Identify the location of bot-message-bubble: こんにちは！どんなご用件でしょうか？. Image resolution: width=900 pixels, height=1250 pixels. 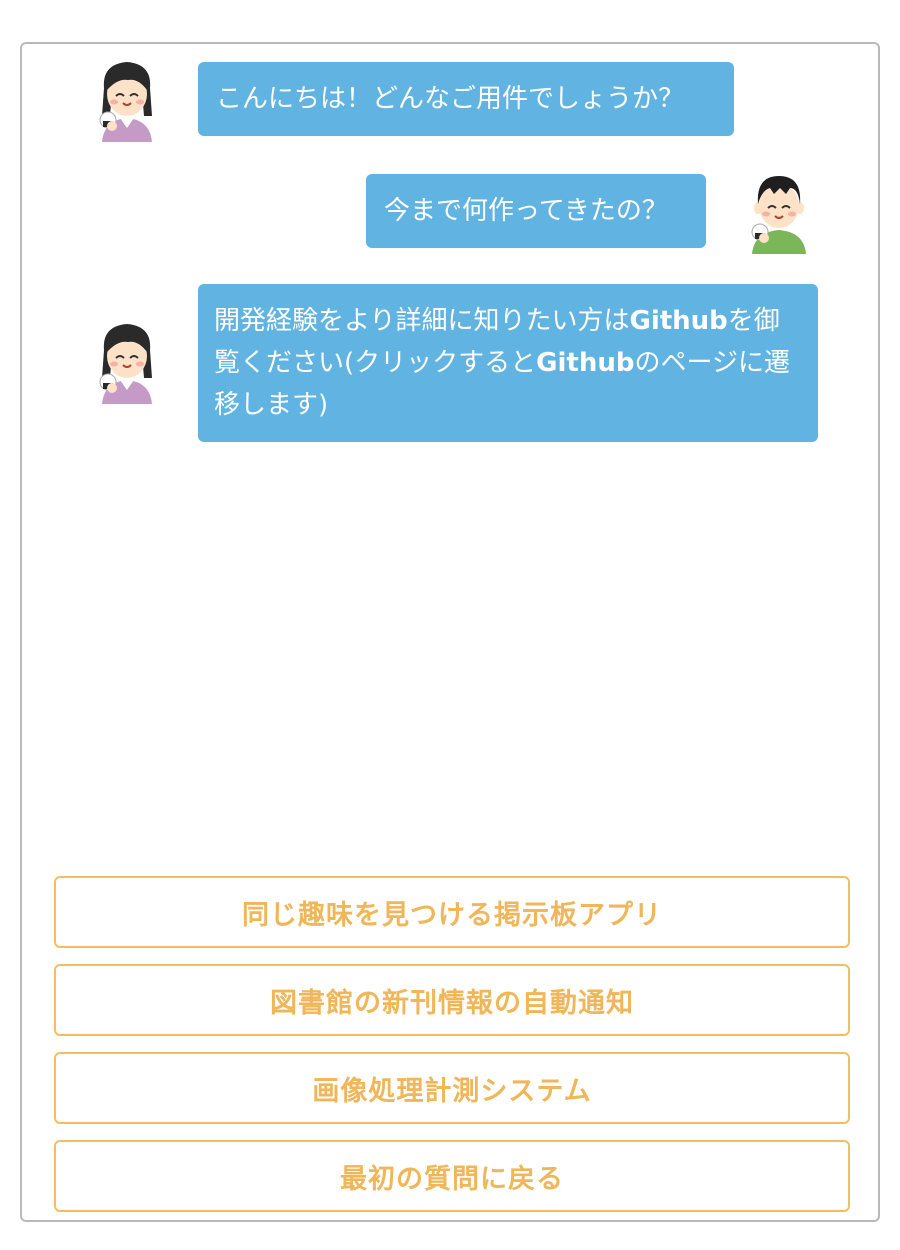
(466, 99).